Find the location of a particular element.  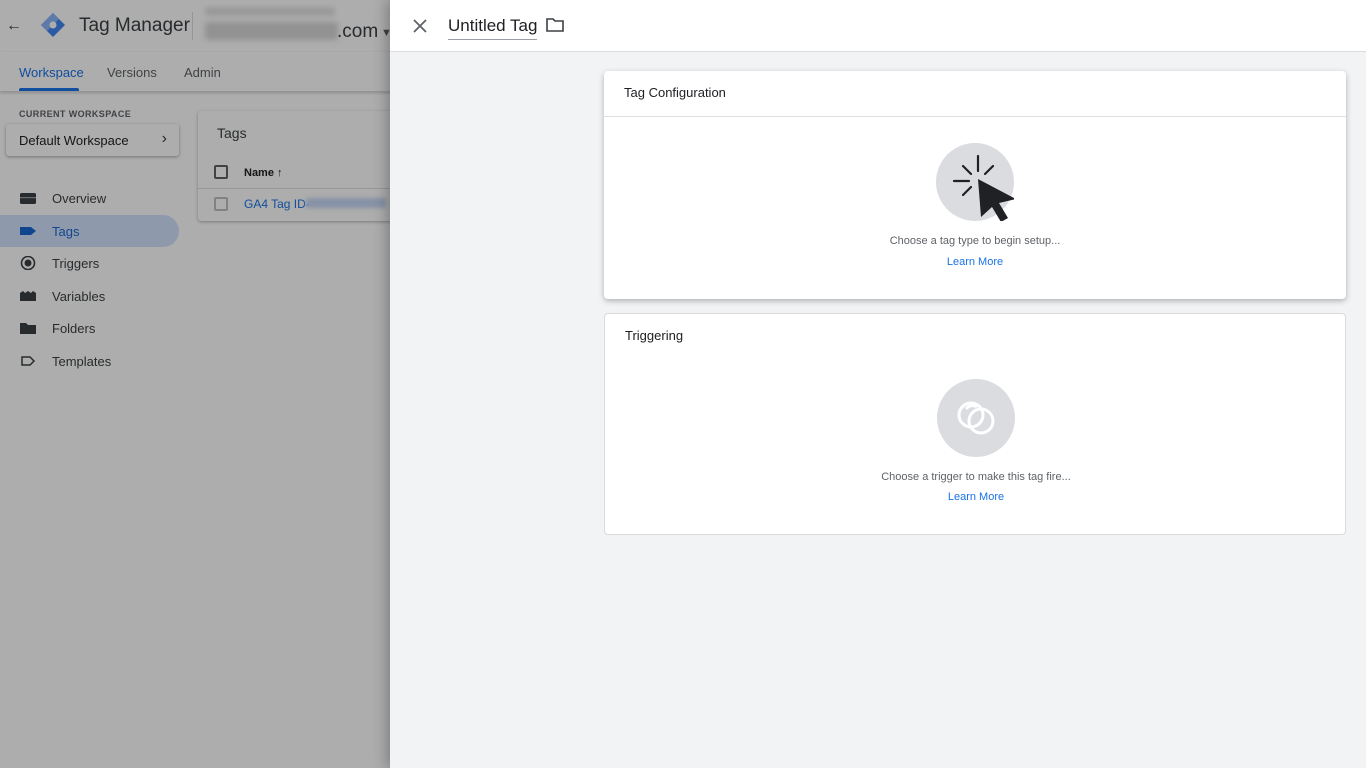

sheet-header: Untitled Tag is located at coordinates (878, 26).